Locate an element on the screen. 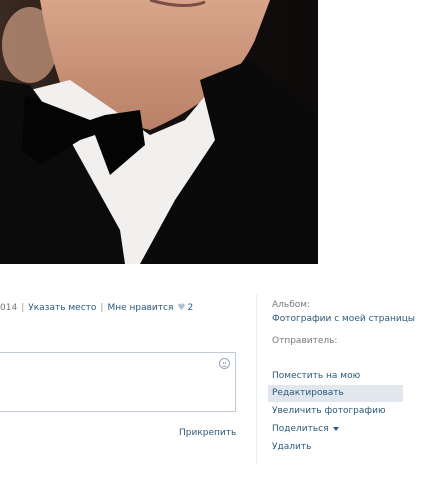 Image resolution: width=434 pixels, height=482 pixels. album-label: Альбом: is located at coordinates (291, 305).